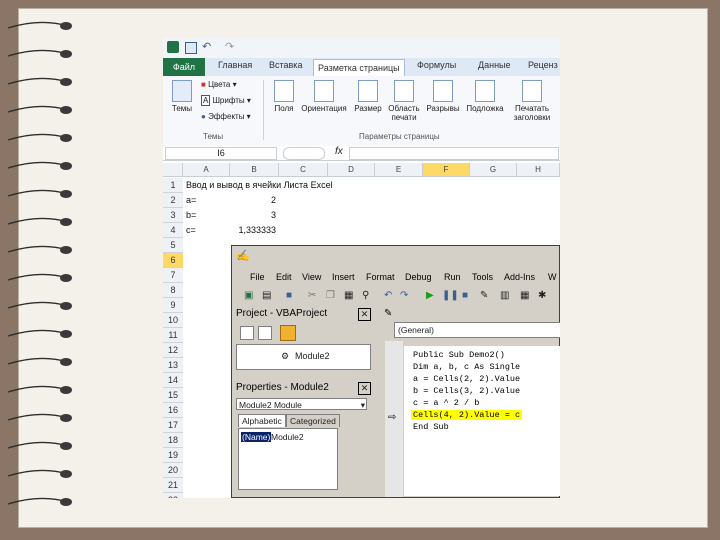 This screenshot has width=720, height=540. What do you see at coordinates (351, 169) in the screenshot?
I see `column-header-d: D` at bounding box center [351, 169].